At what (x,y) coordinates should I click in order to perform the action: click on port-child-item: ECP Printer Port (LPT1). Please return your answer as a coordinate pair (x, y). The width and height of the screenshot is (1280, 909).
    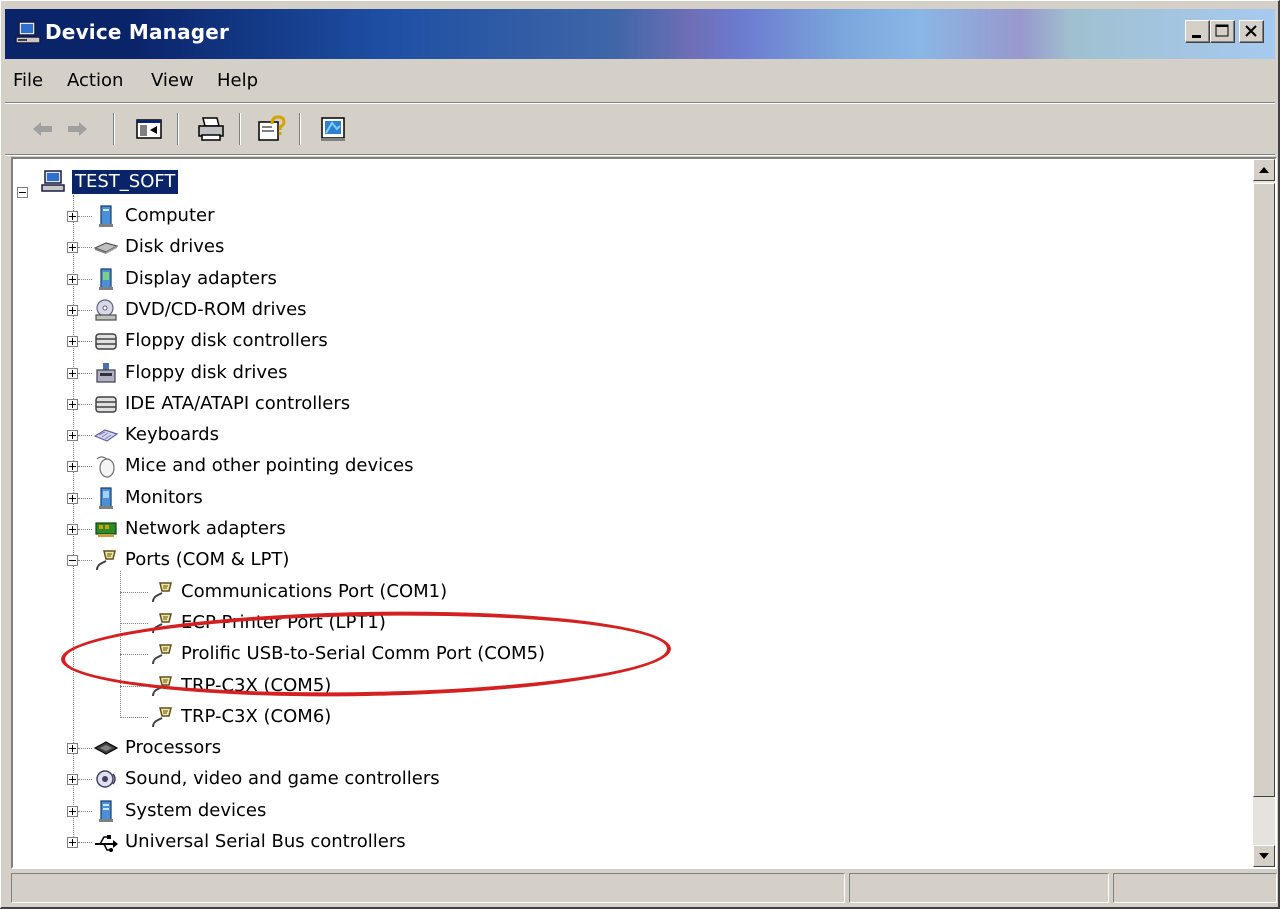
    Looking at the image, I should click on (267, 623).